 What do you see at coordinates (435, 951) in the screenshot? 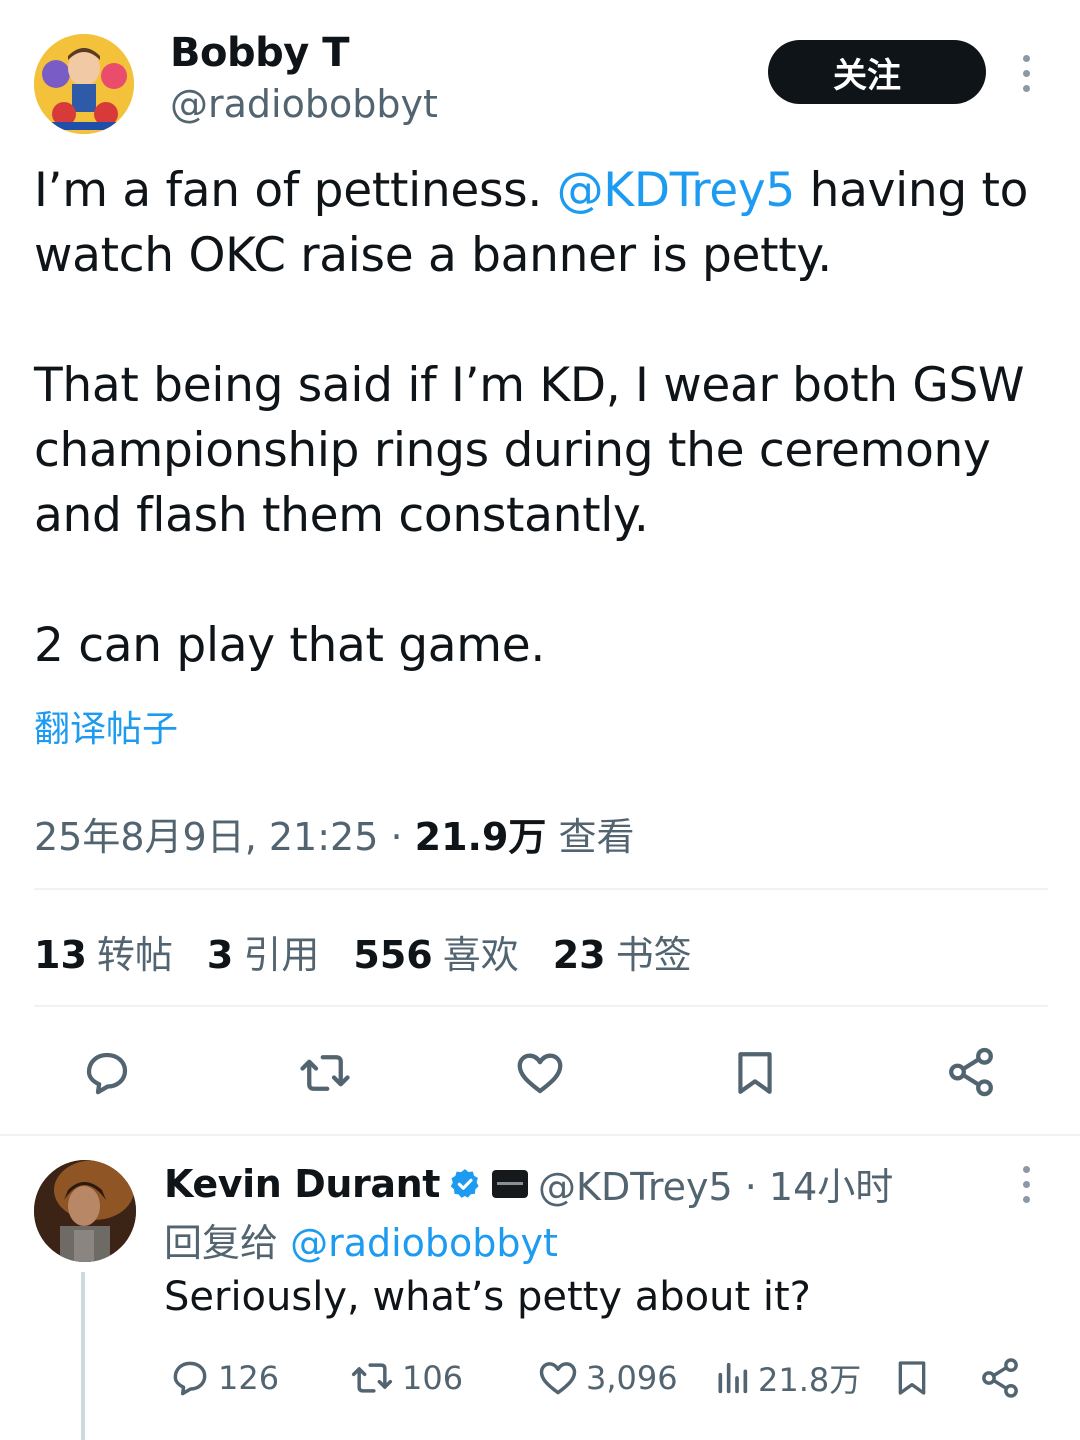
I see `stat-likes: 556 喜欢` at bounding box center [435, 951].